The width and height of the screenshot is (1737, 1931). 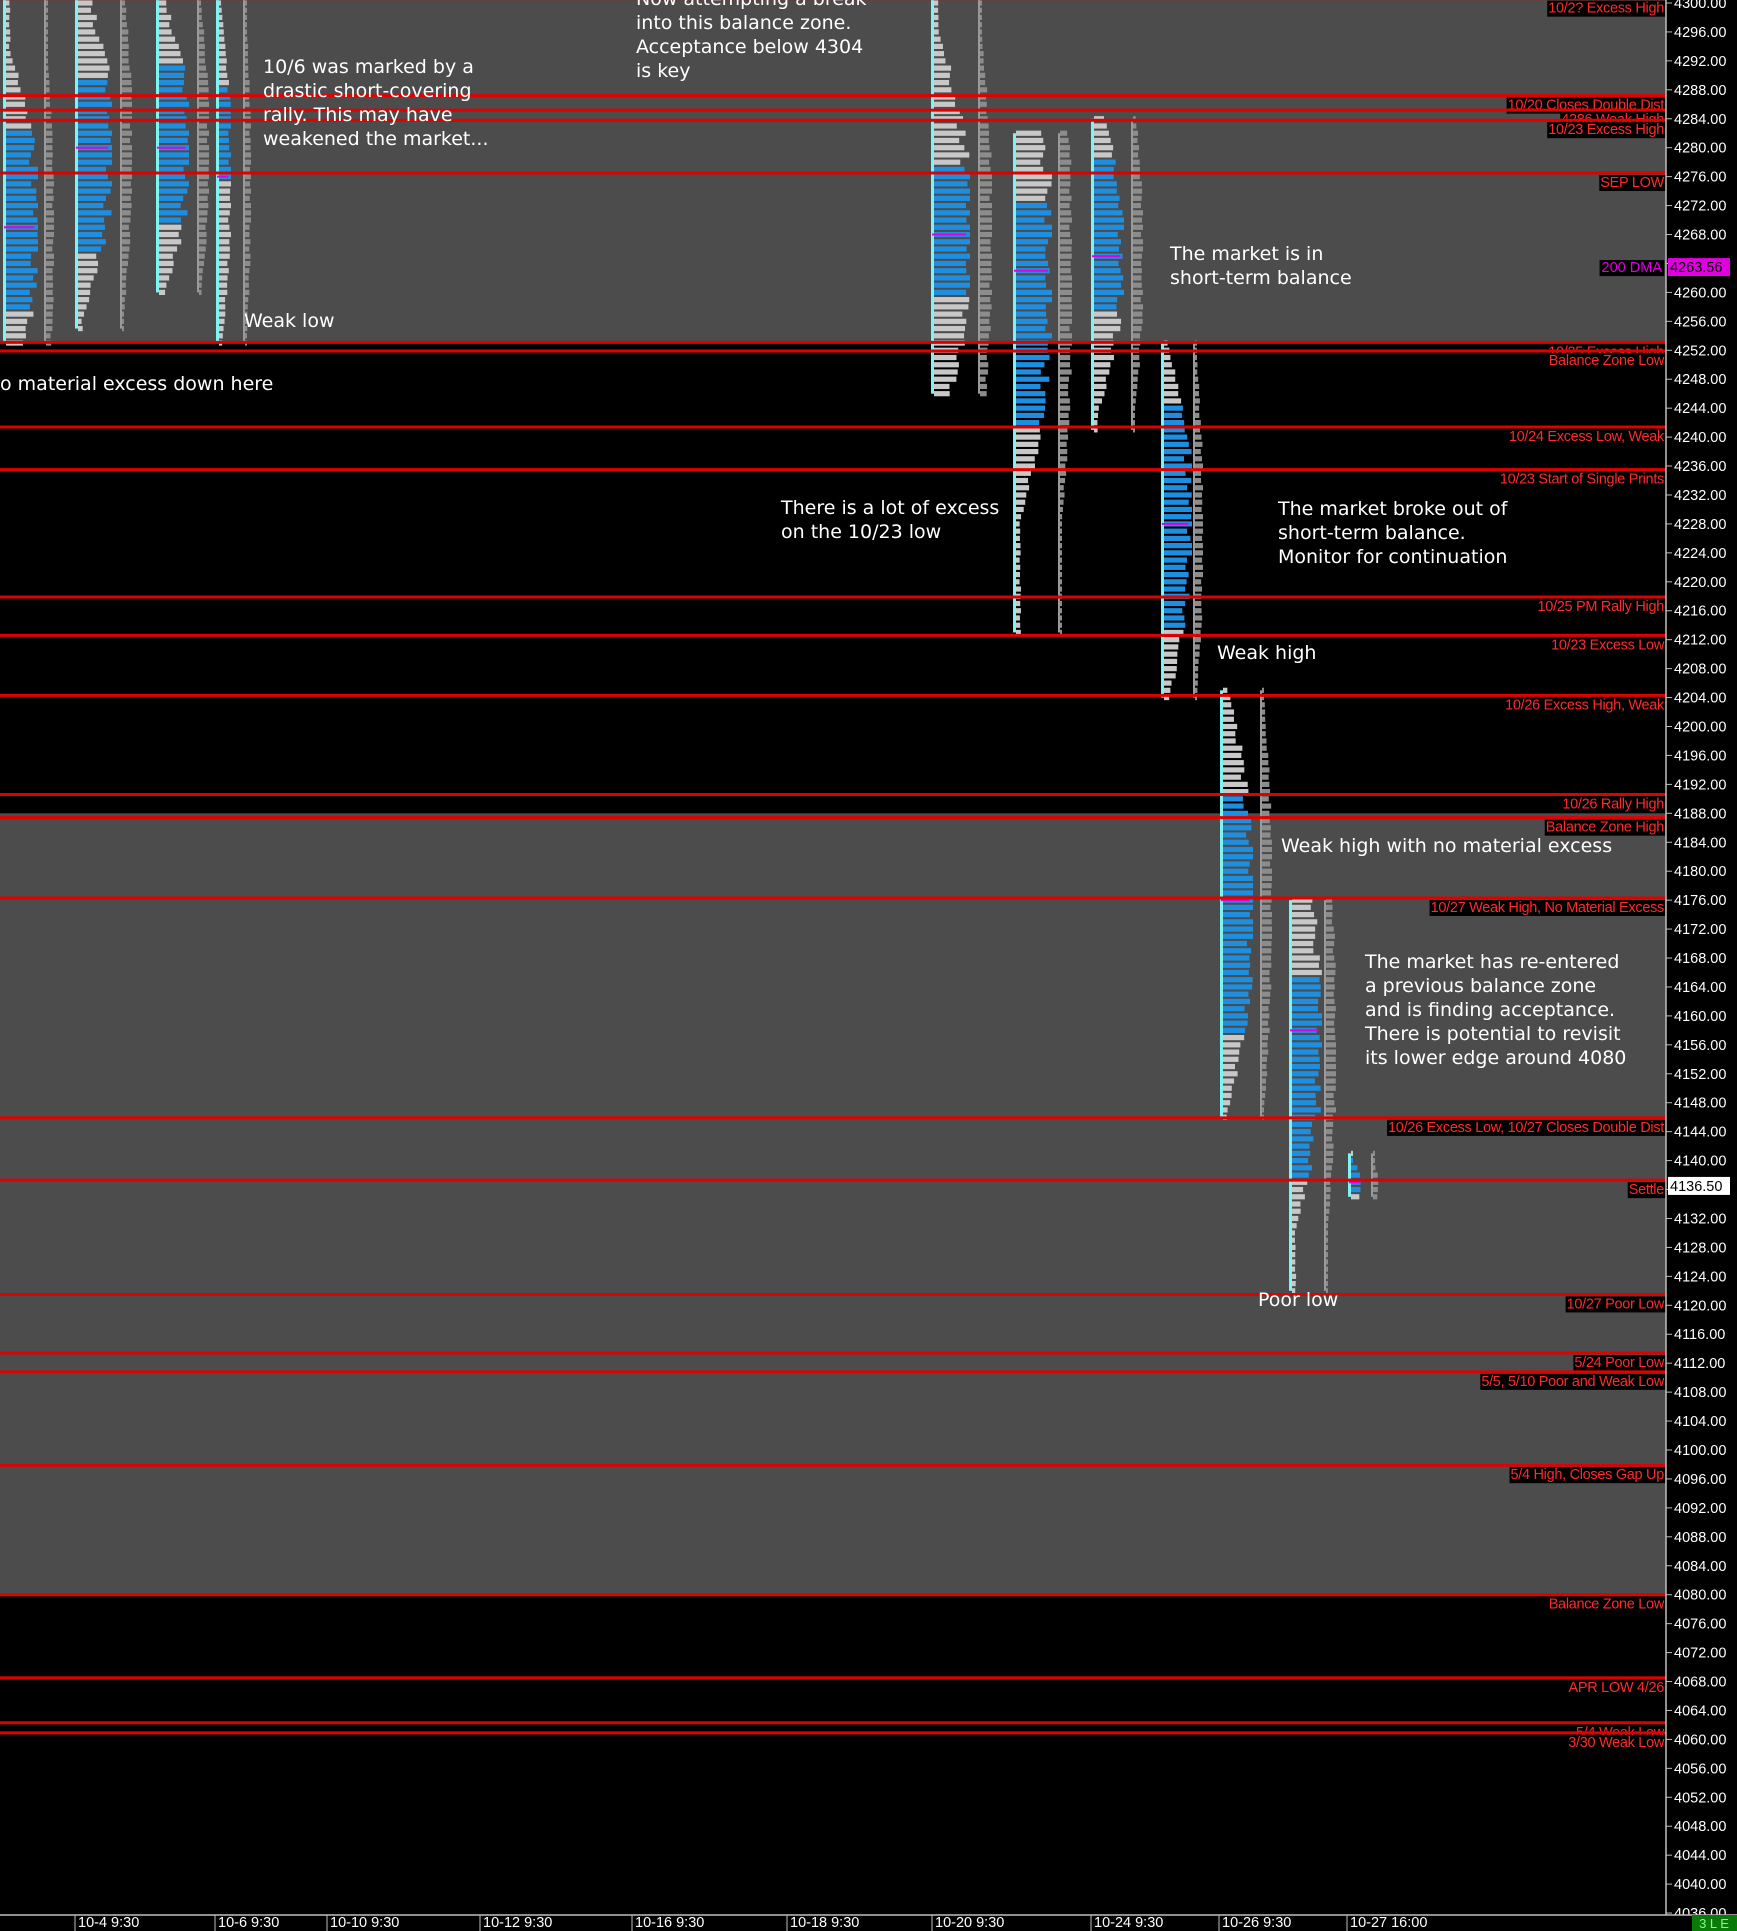 I want to click on price-tick-label: 4092.00, so click(x=1700, y=1509).